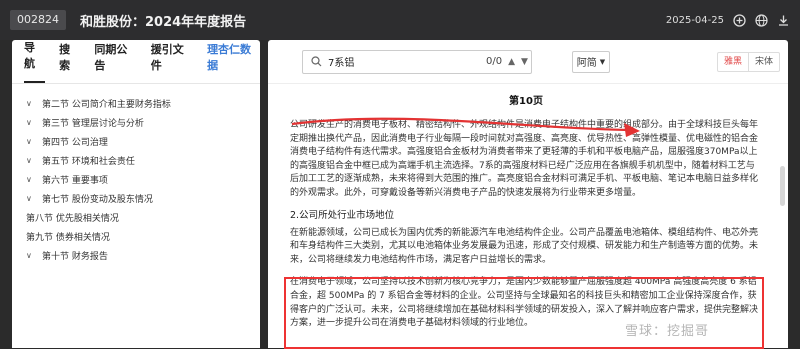  I want to click on font-option-songti: 宋体, so click(764, 62).